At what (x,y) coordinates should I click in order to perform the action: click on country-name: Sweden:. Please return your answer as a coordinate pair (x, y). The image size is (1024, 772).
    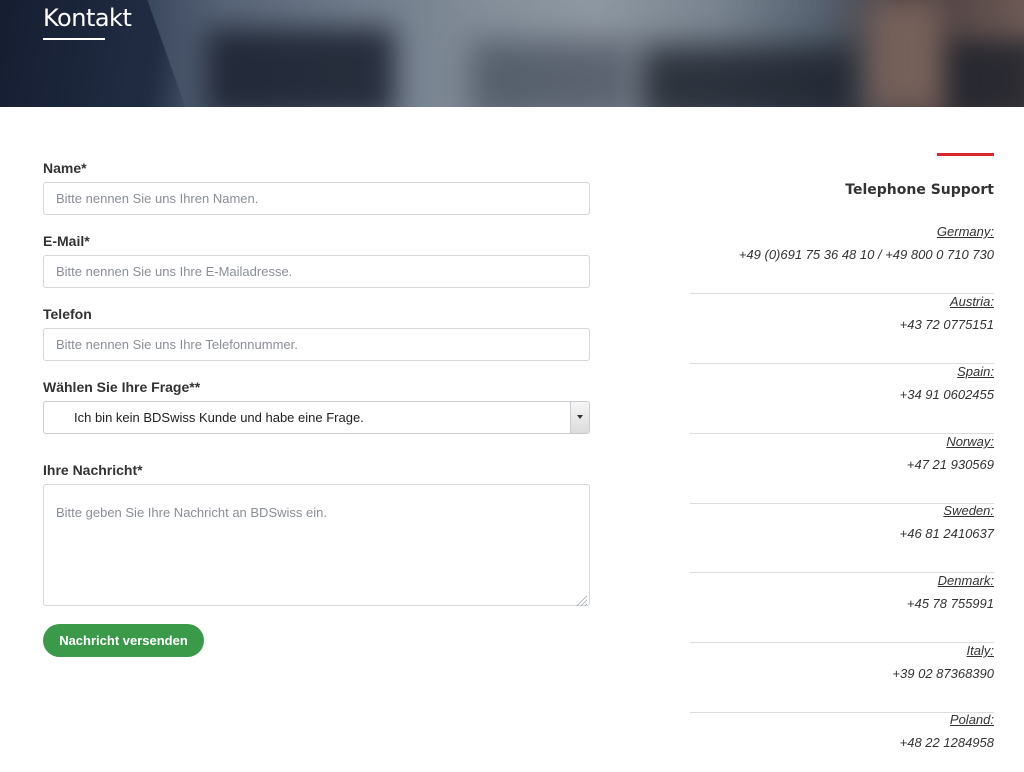
    Looking at the image, I should click on (968, 510).